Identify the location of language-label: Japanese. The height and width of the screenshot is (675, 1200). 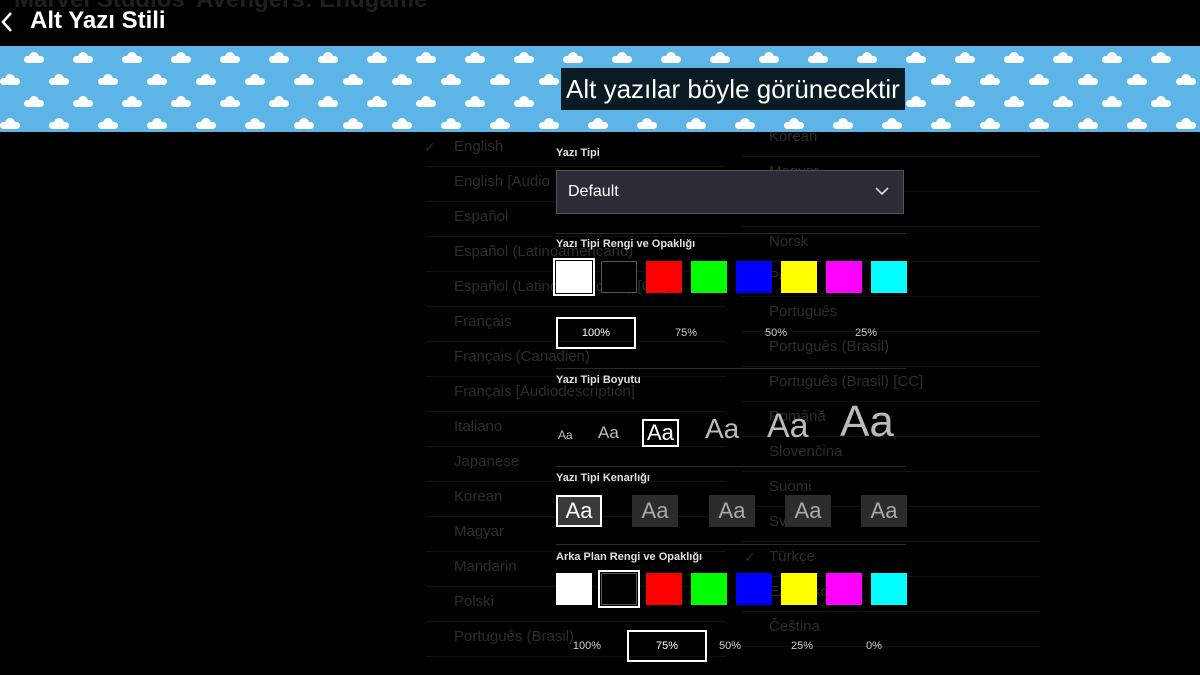
(487, 461).